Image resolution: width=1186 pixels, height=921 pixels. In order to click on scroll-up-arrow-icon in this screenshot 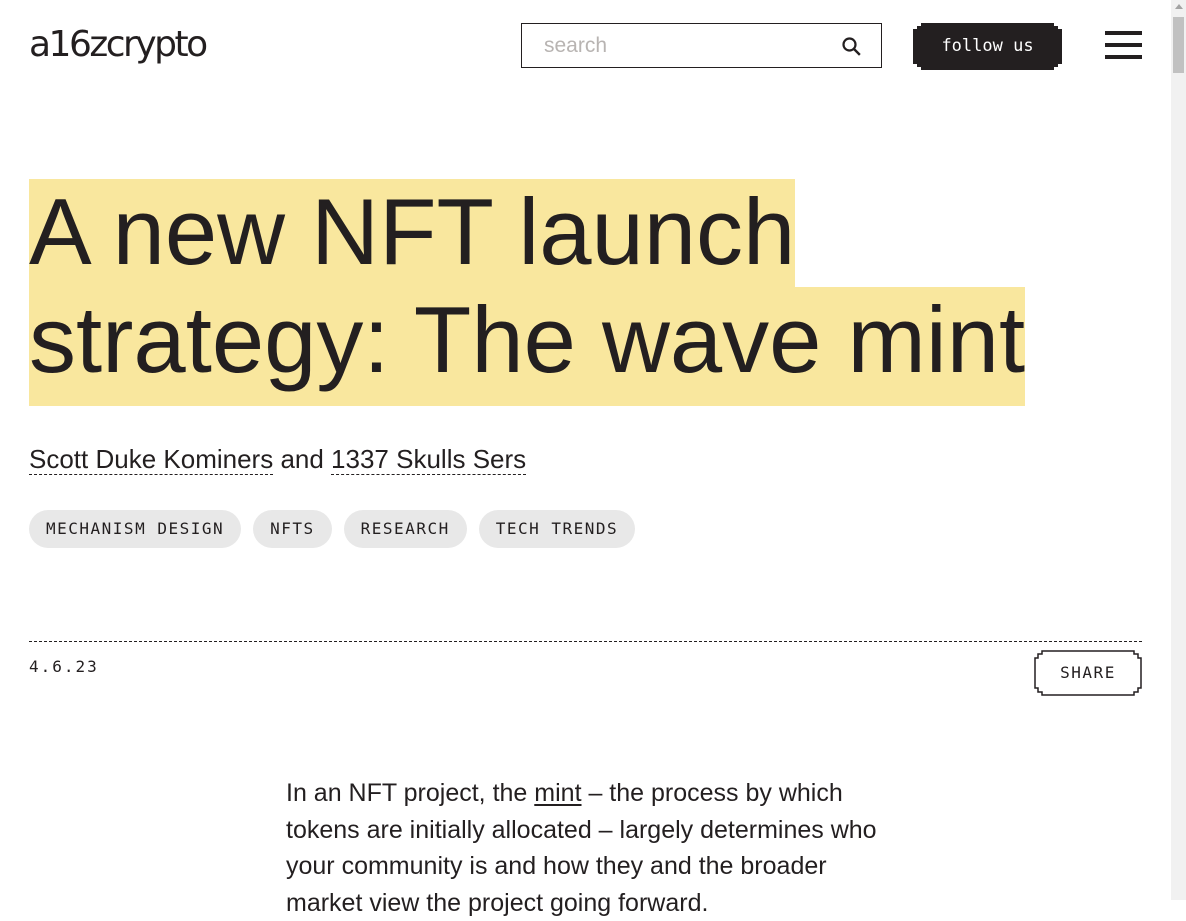, I will do `click(1179, 6)`.